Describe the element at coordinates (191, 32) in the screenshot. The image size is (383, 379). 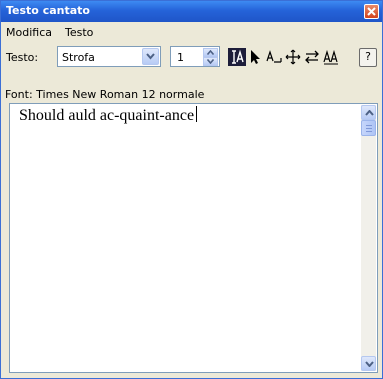
I see `menu-bar: Modifica Testo` at that location.